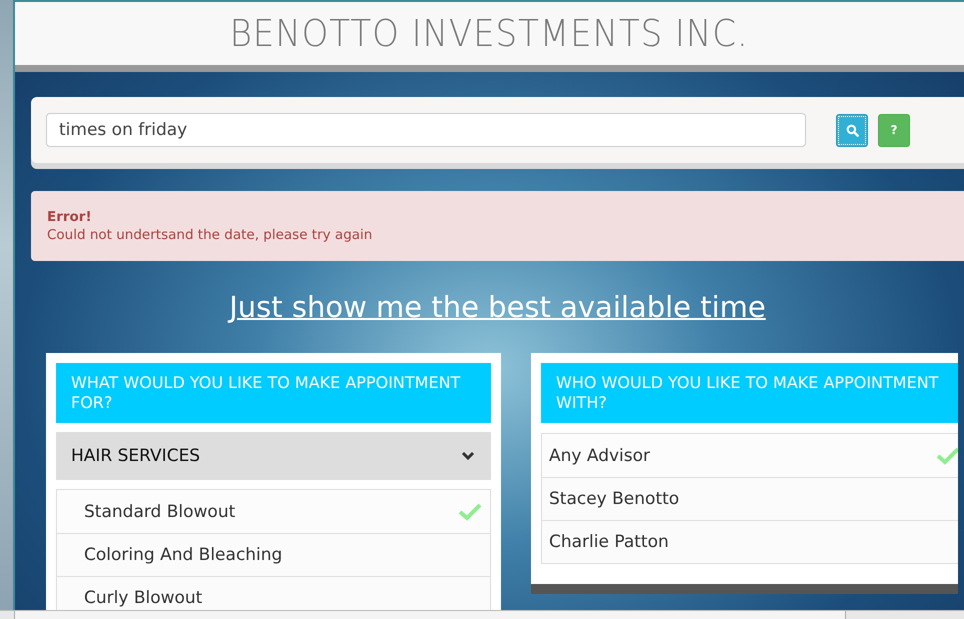 The width and height of the screenshot is (964, 619). Describe the element at coordinates (273, 393) in the screenshot. I see `panel-heading: WHAT WOULD YOU LIKE TO MAKE APPOINTMENT FOR?` at that location.